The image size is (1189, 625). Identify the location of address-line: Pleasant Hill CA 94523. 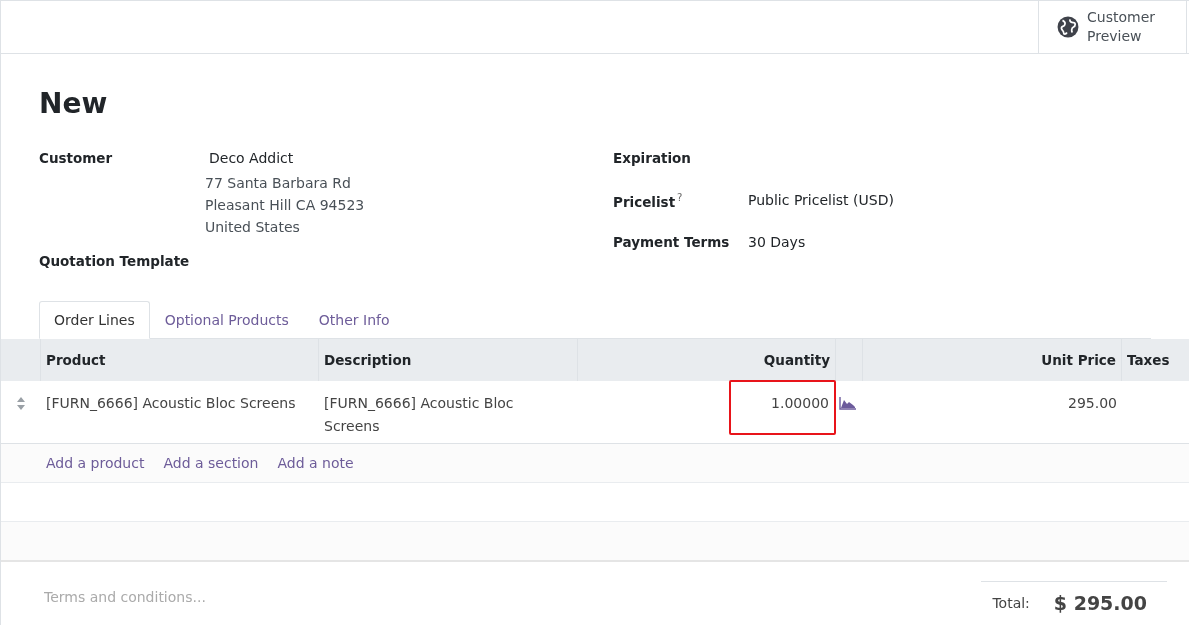
(285, 205).